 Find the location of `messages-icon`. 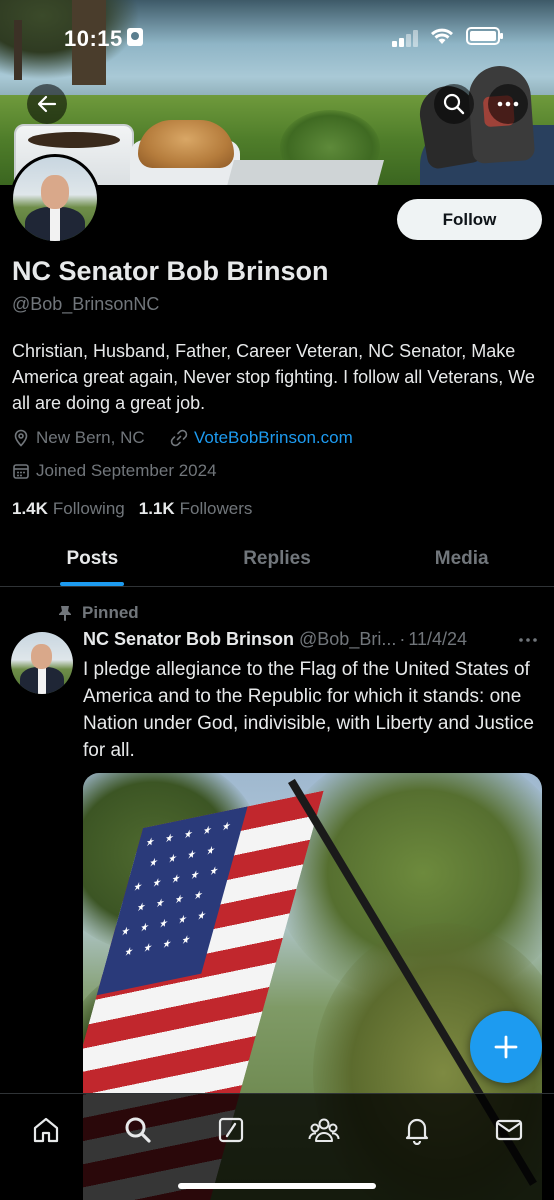

messages-icon is located at coordinates (509, 1130).